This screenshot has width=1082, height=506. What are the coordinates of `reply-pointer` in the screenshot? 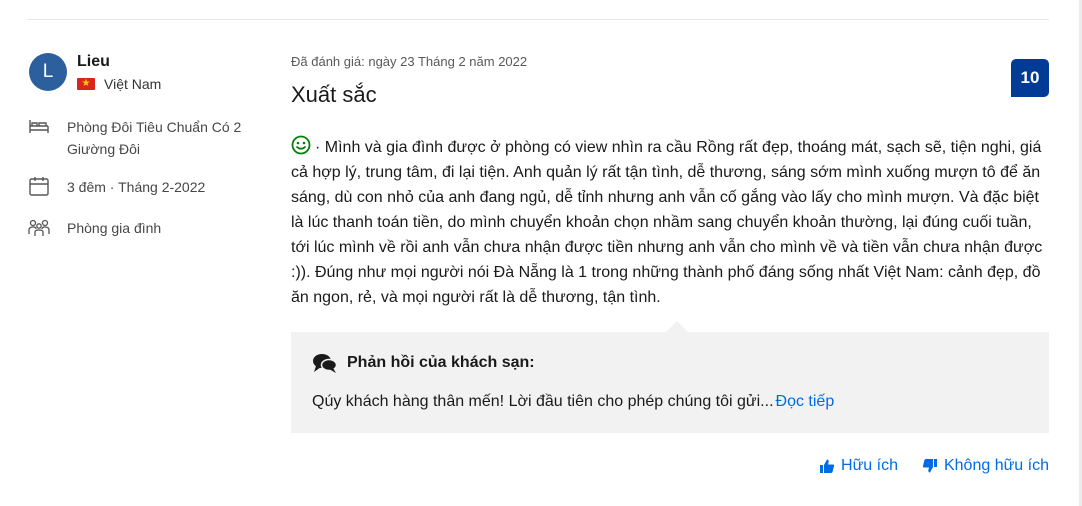 It's located at (677, 326).